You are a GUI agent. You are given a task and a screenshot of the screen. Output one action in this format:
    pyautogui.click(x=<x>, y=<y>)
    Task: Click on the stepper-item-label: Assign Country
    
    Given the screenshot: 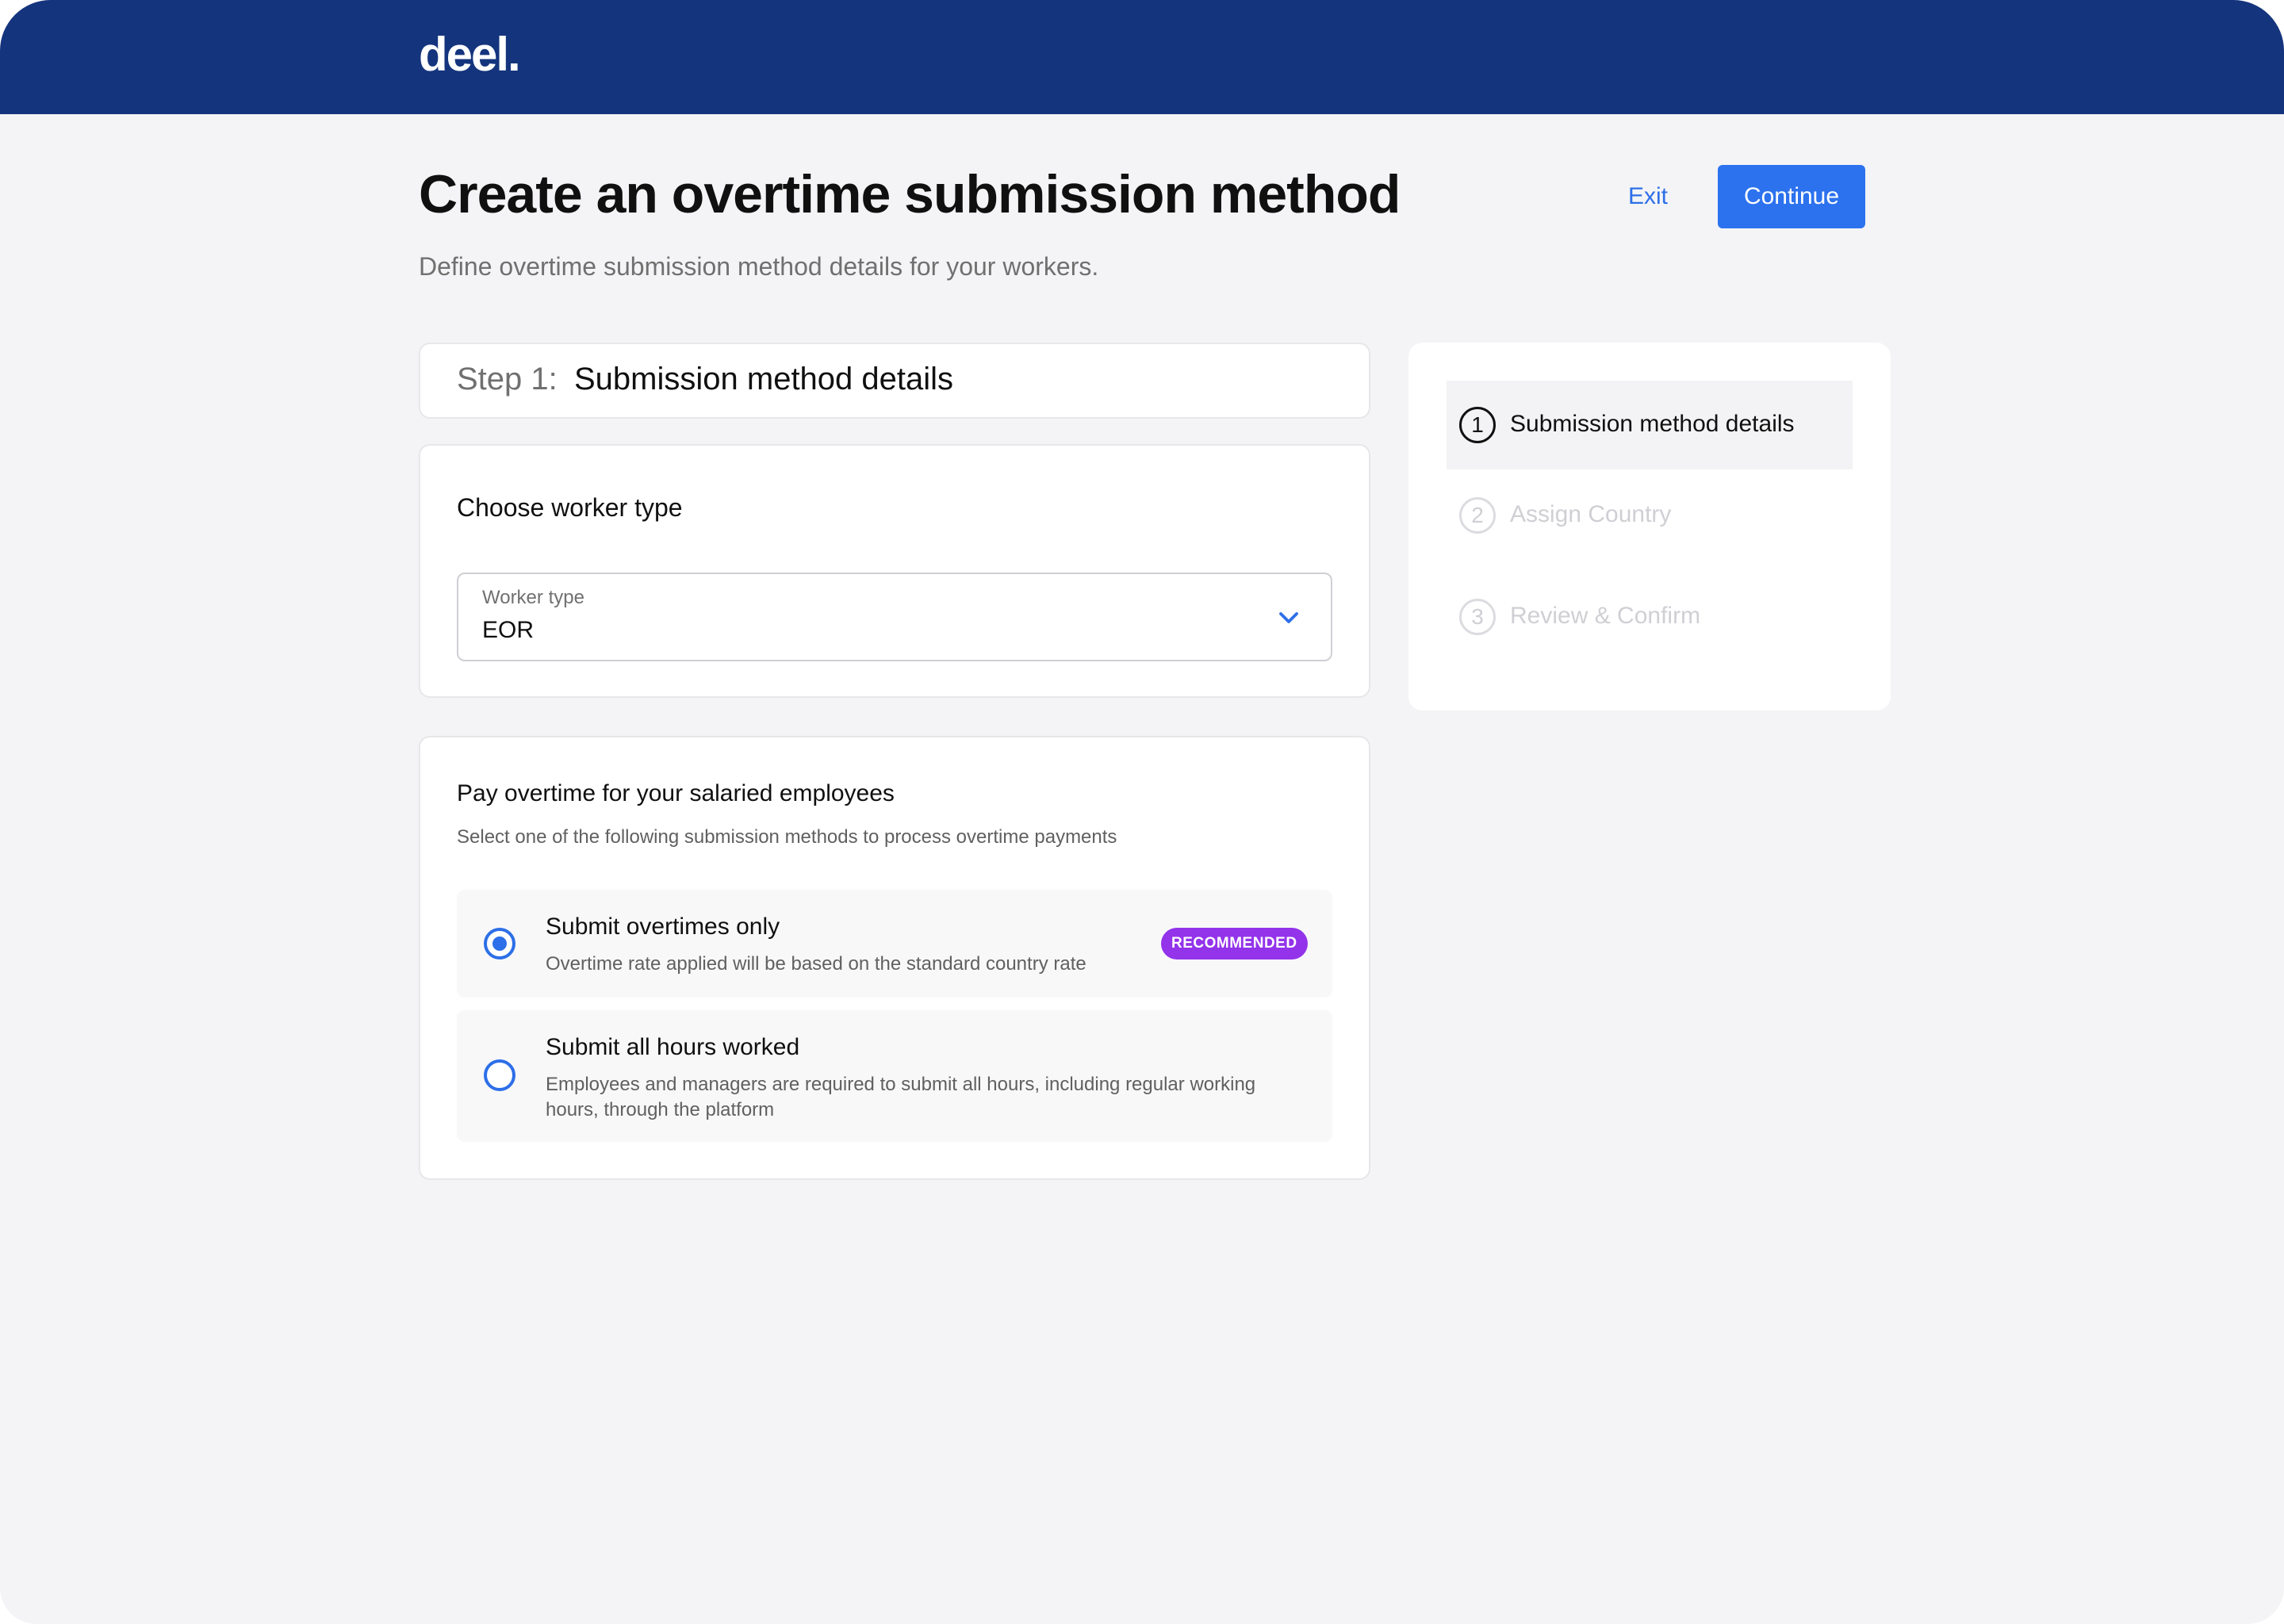 What is the action you would take?
    pyautogui.click(x=1591, y=514)
    